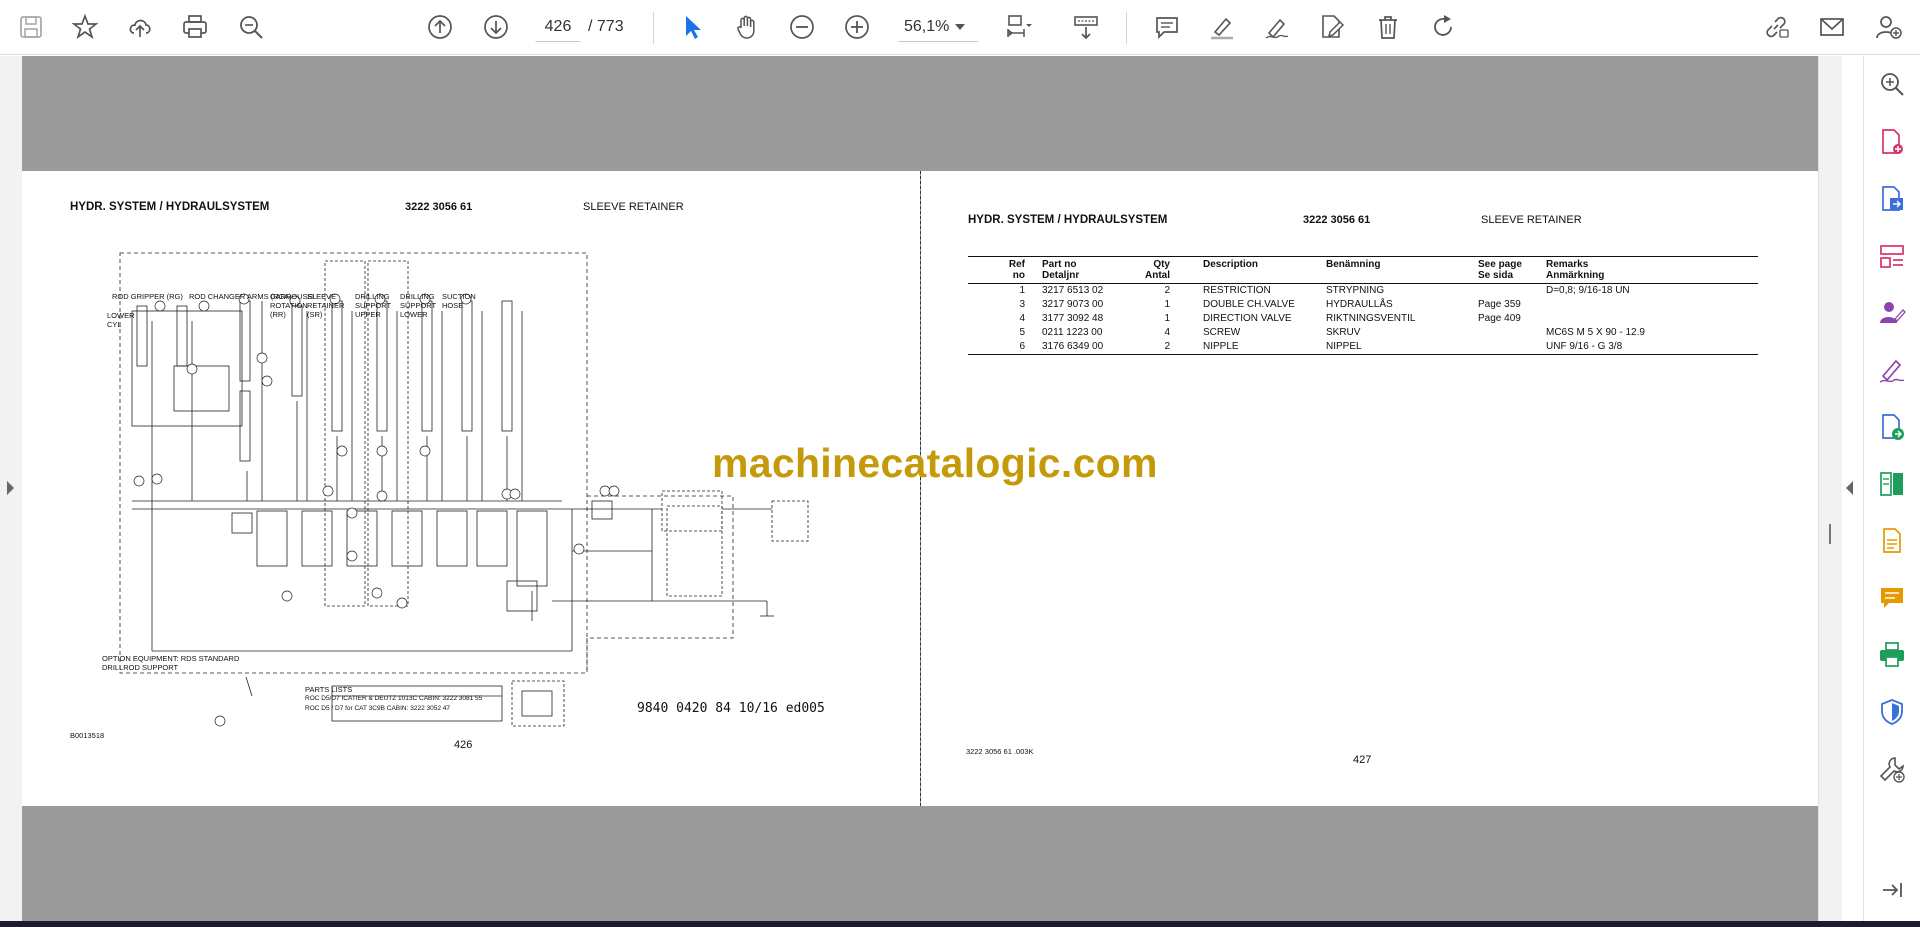 The image size is (1920, 927). What do you see at coordinates (1248, 270) in the screenshot?
I see `col-description: Description` at bounding box center [1248, 270].